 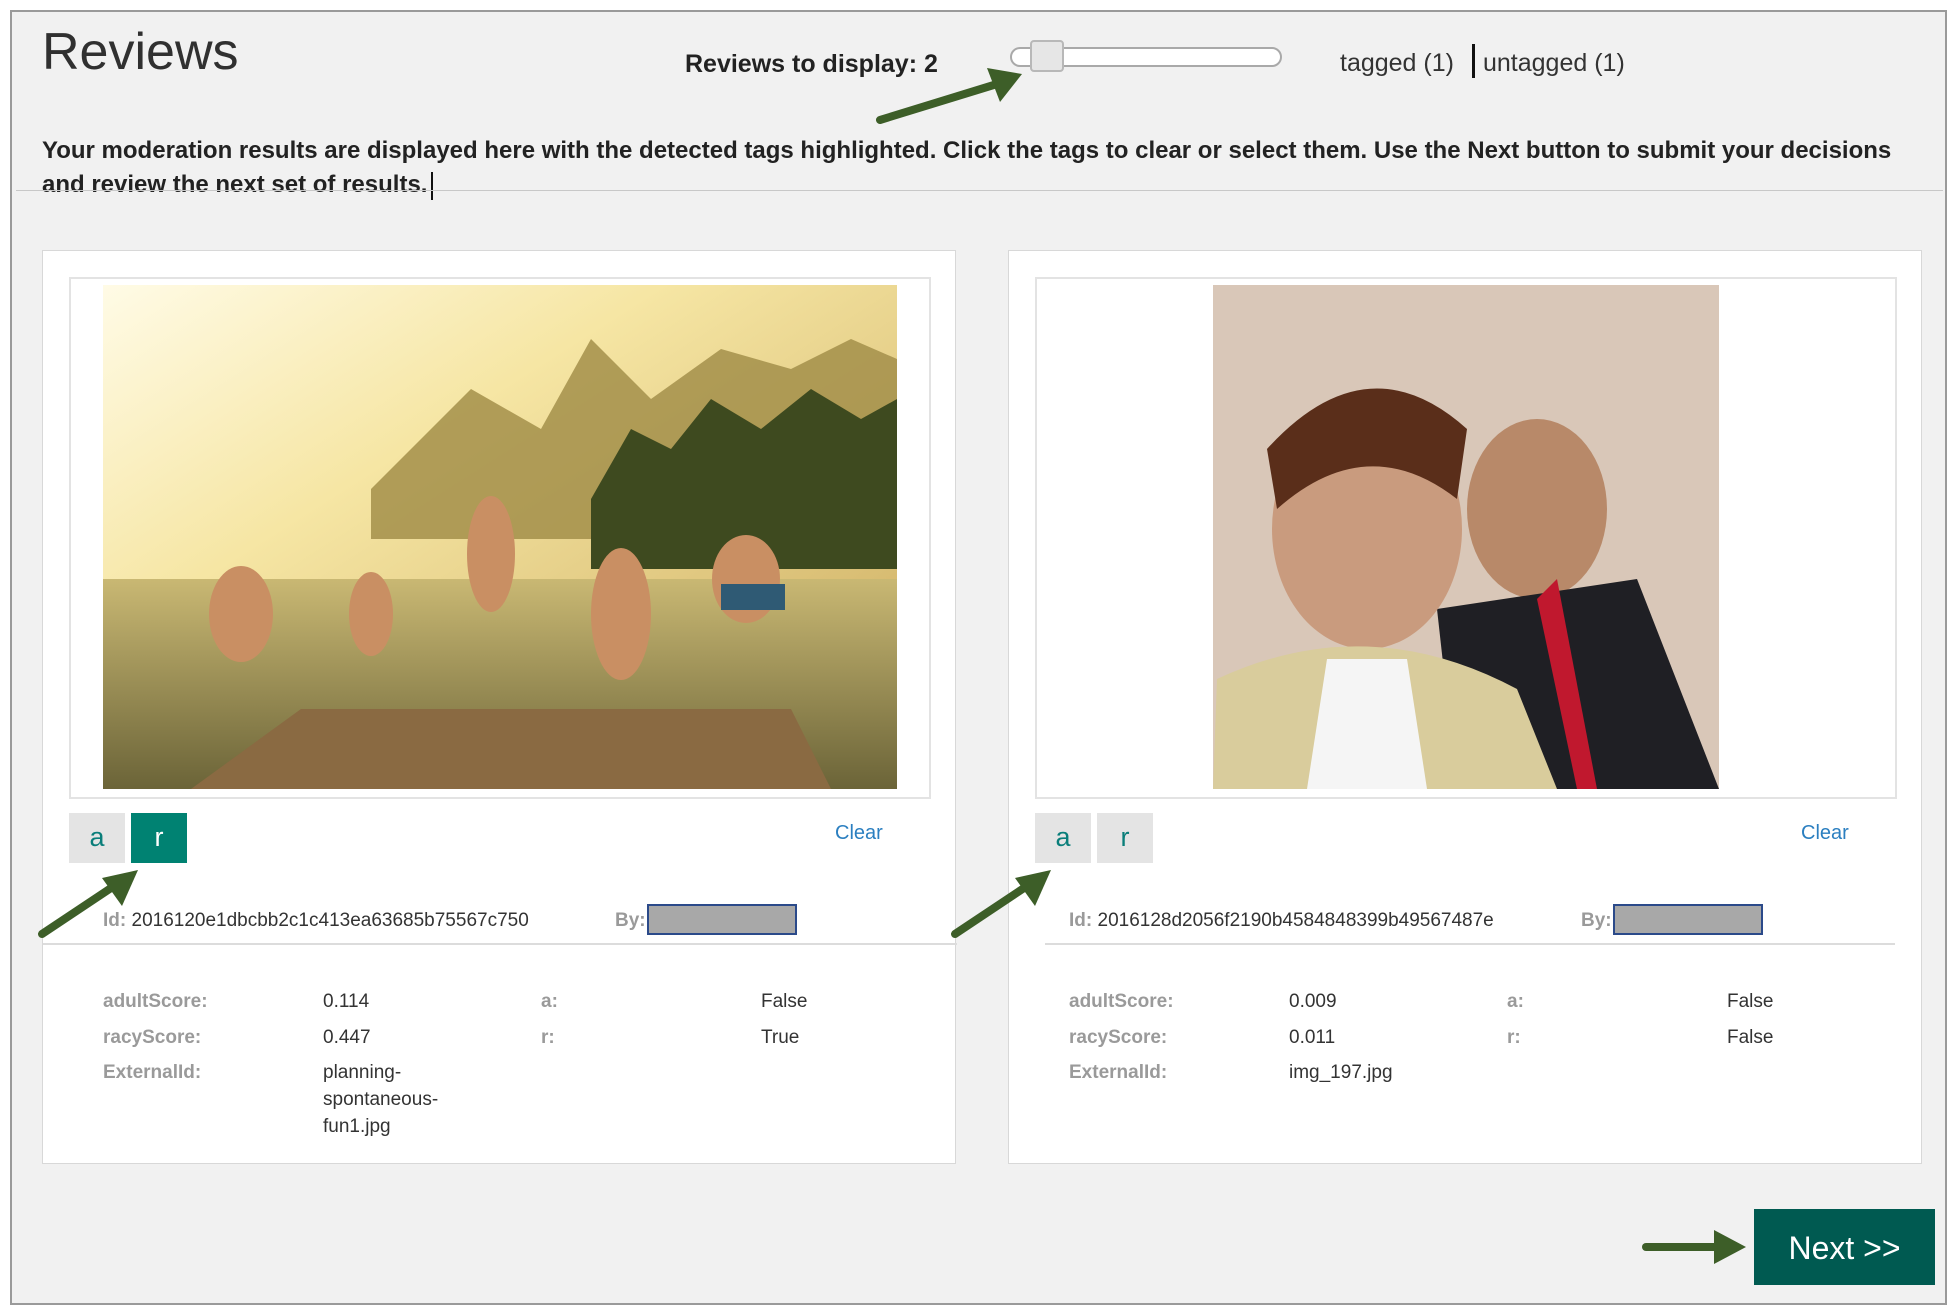 What do you see at coordinates (1295, 920) in the screenshot?
I see `review-id-value: 2016128d2056f2190b4584848399b49567487e` at bounding box center [1295, 920].